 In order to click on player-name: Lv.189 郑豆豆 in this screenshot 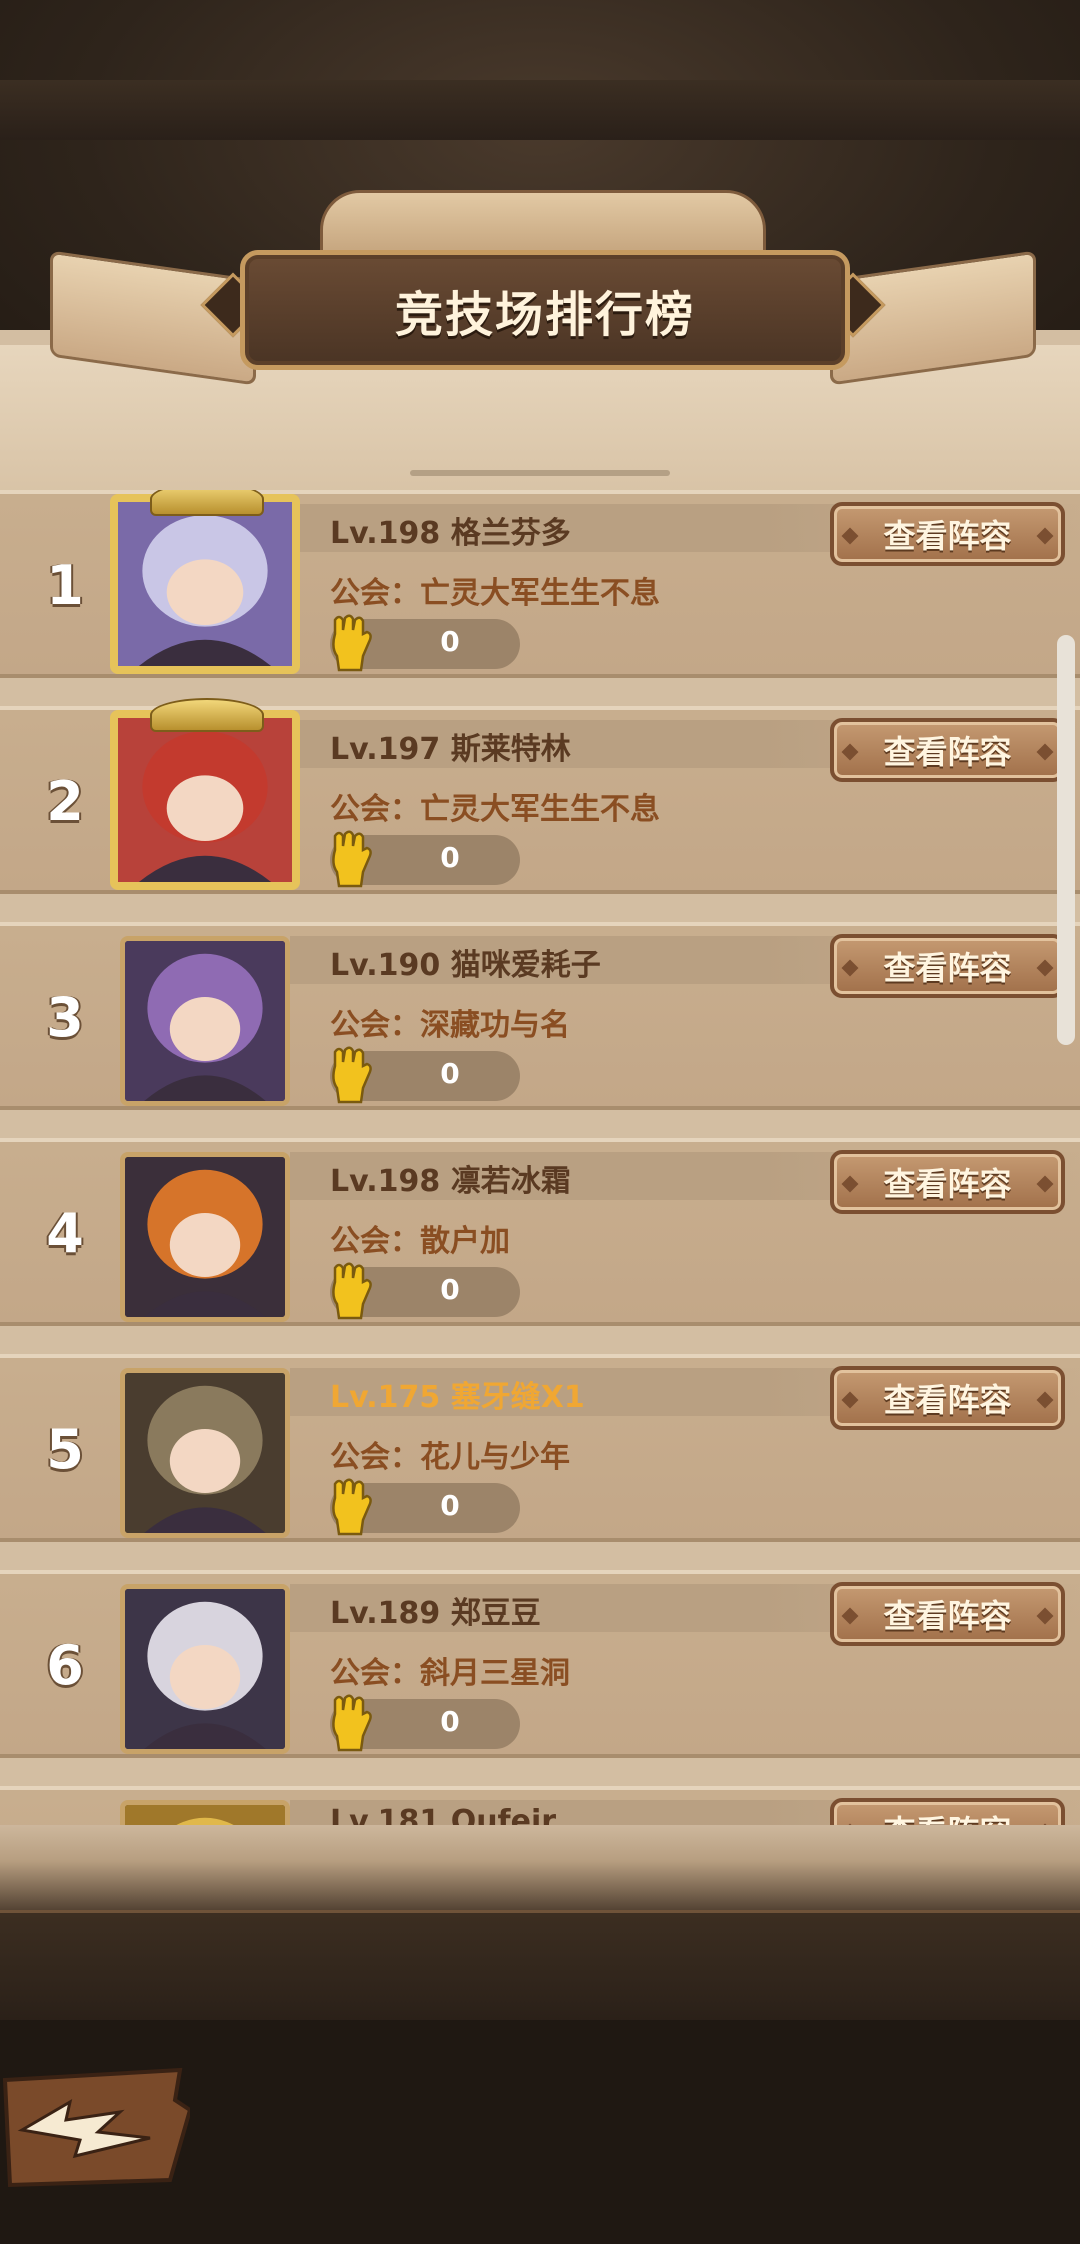, I will do `click(435, 1613)`.